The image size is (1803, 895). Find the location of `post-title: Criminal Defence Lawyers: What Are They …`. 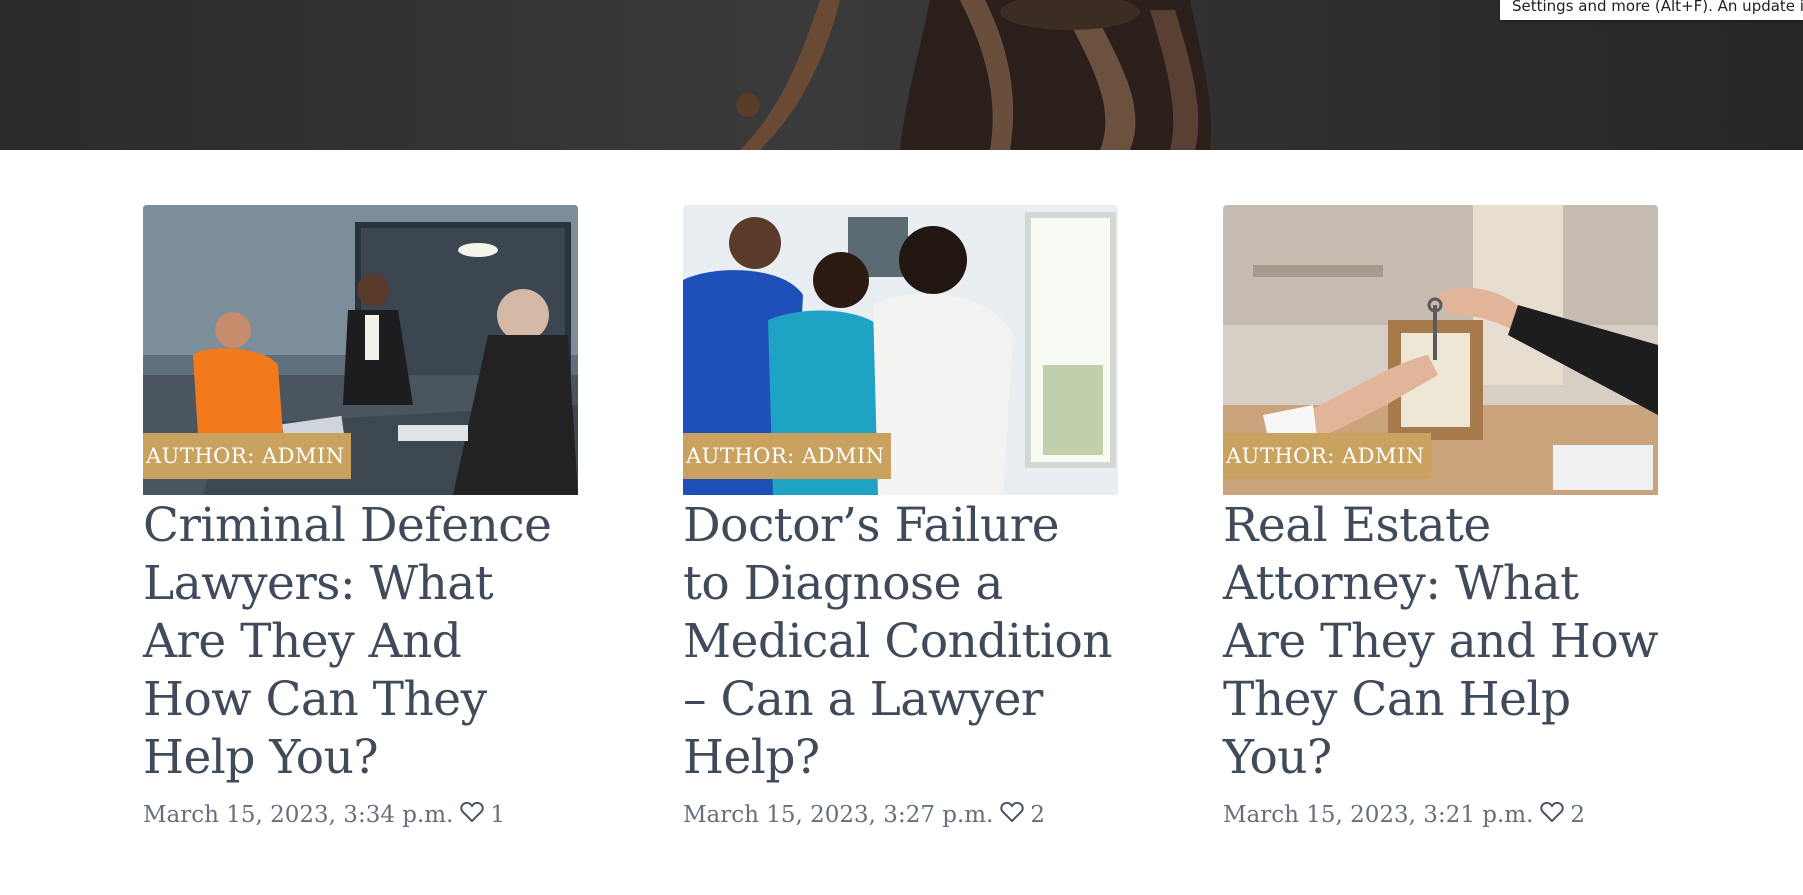

post-title: Criminal Defence Lawyers: What Are They … is located at coordinates (360, 642).